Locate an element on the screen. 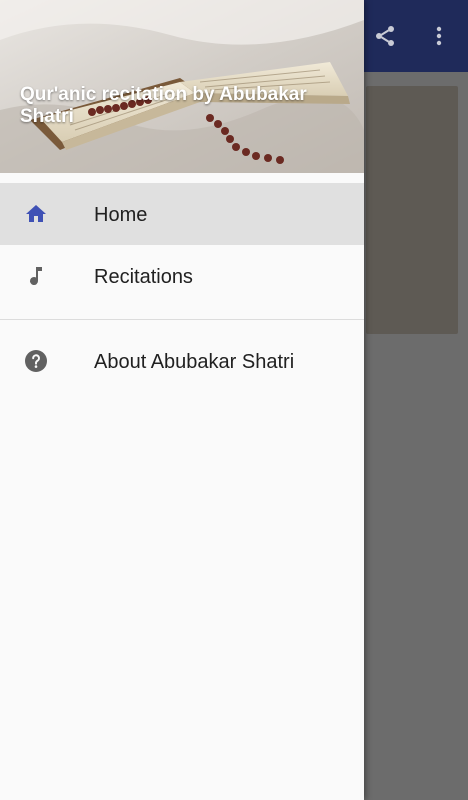 The image size is (468, 800). drawer-item-home: Home is located at coordinates (182, 214).